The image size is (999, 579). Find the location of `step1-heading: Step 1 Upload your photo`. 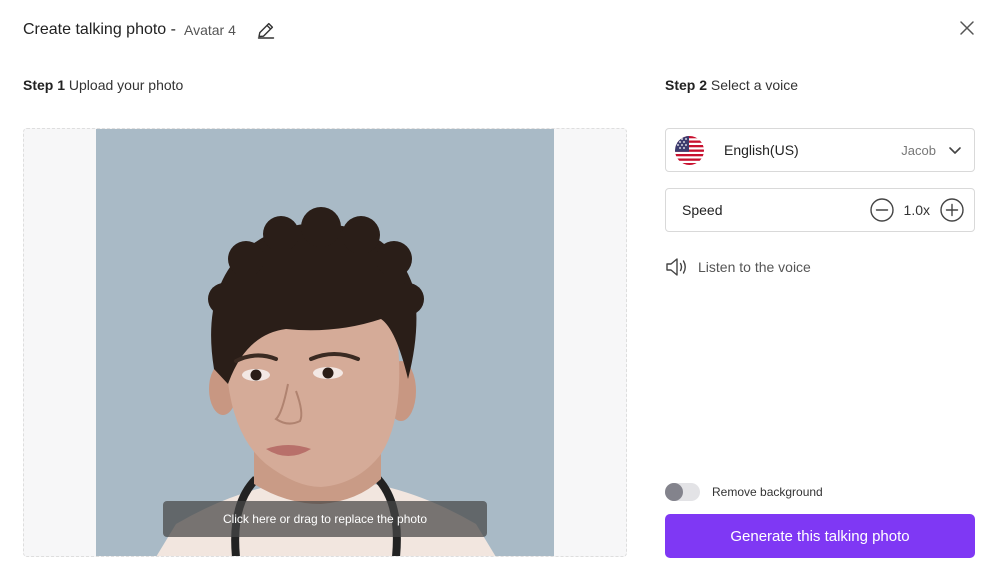

step1-heading: Step 1 Upload your photo is located at coordinates (103, 85).